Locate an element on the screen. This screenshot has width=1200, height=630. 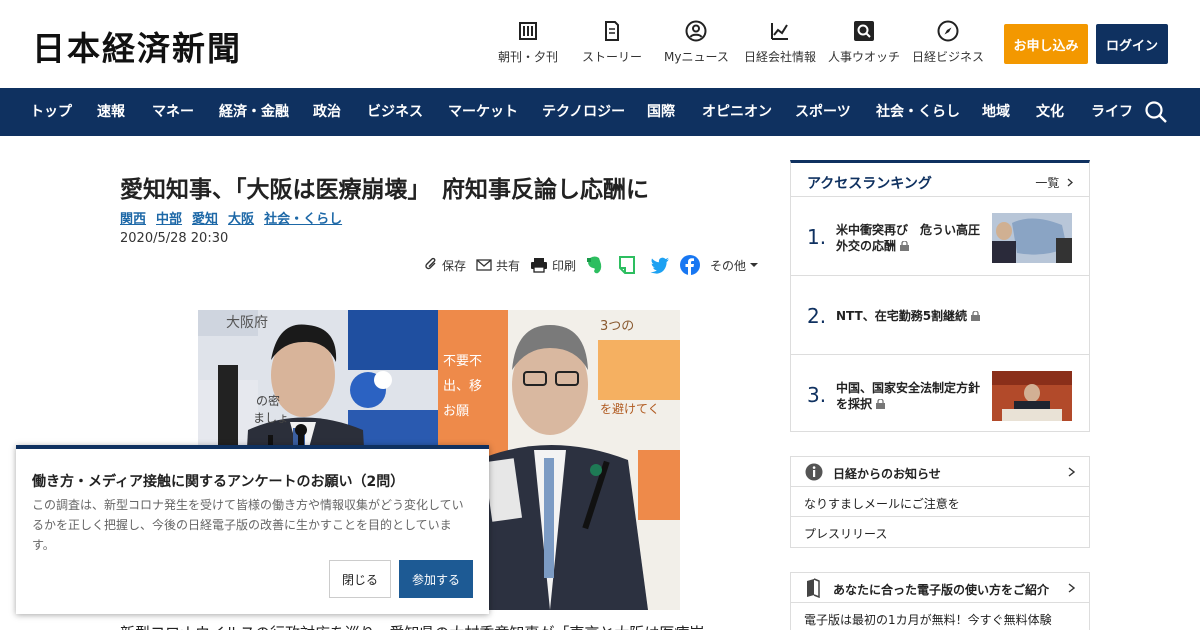
more-label: その他 is located at coordinates (728, 265).